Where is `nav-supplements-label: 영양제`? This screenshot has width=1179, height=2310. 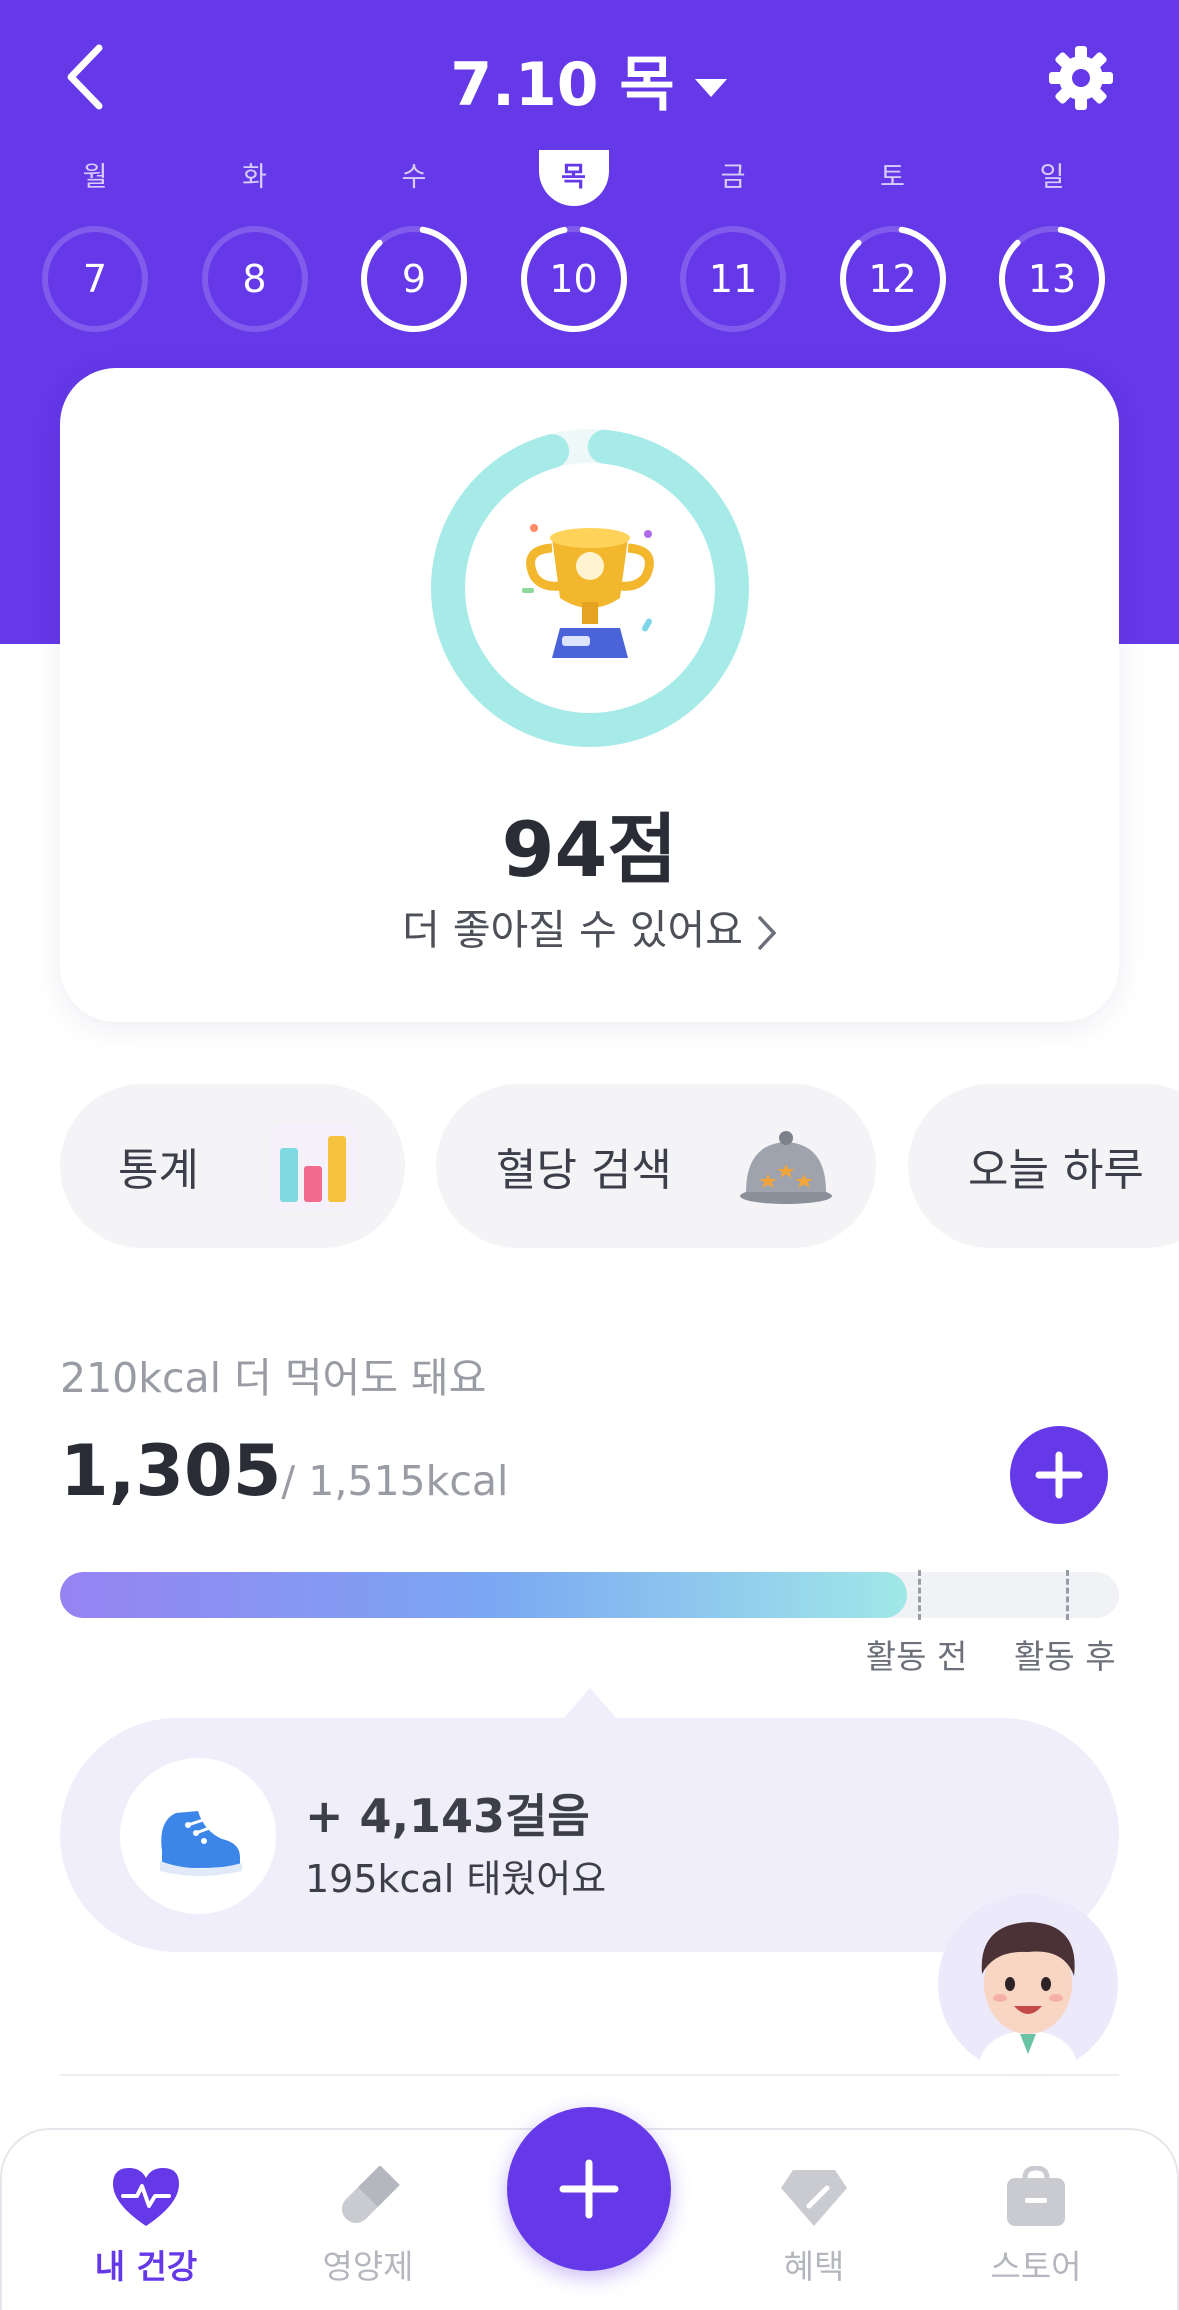 nav-supplements-label: 영양제 is located at coordinates (368, 2266).